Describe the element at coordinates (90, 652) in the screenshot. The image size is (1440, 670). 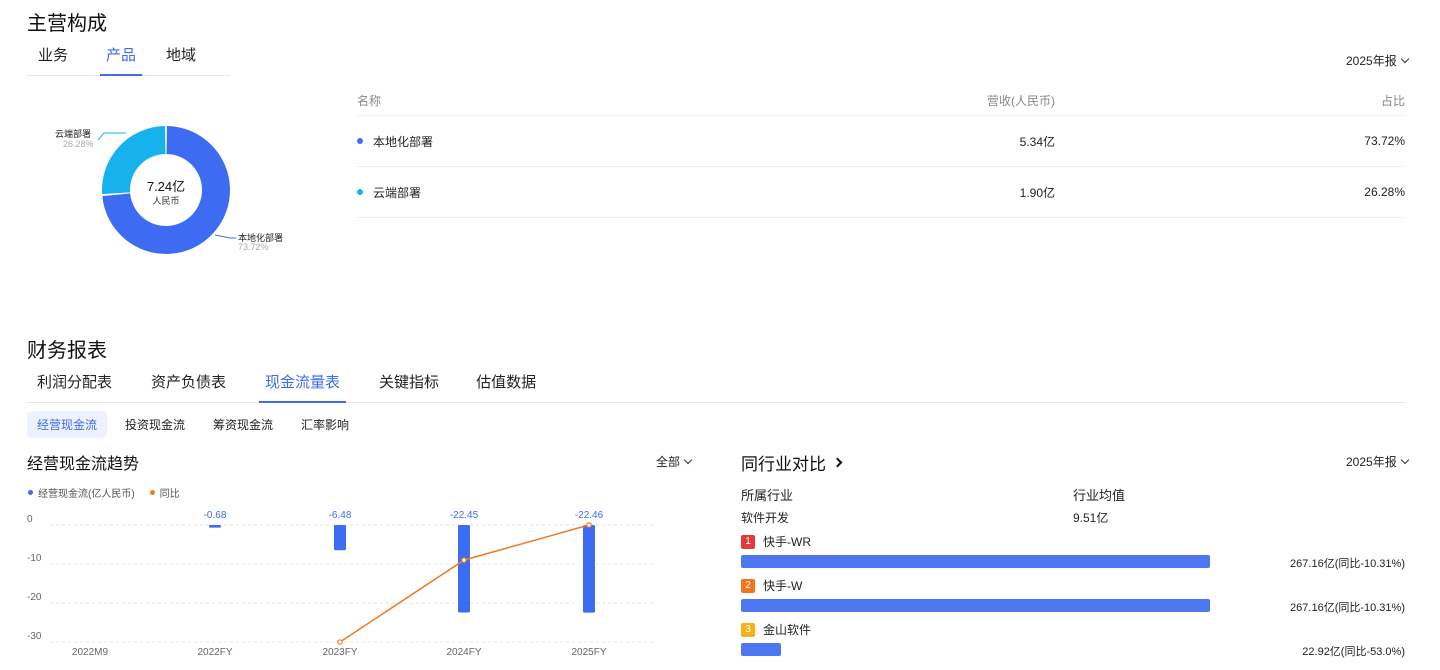
I see `x-tick-label: 2022M9` at that location.